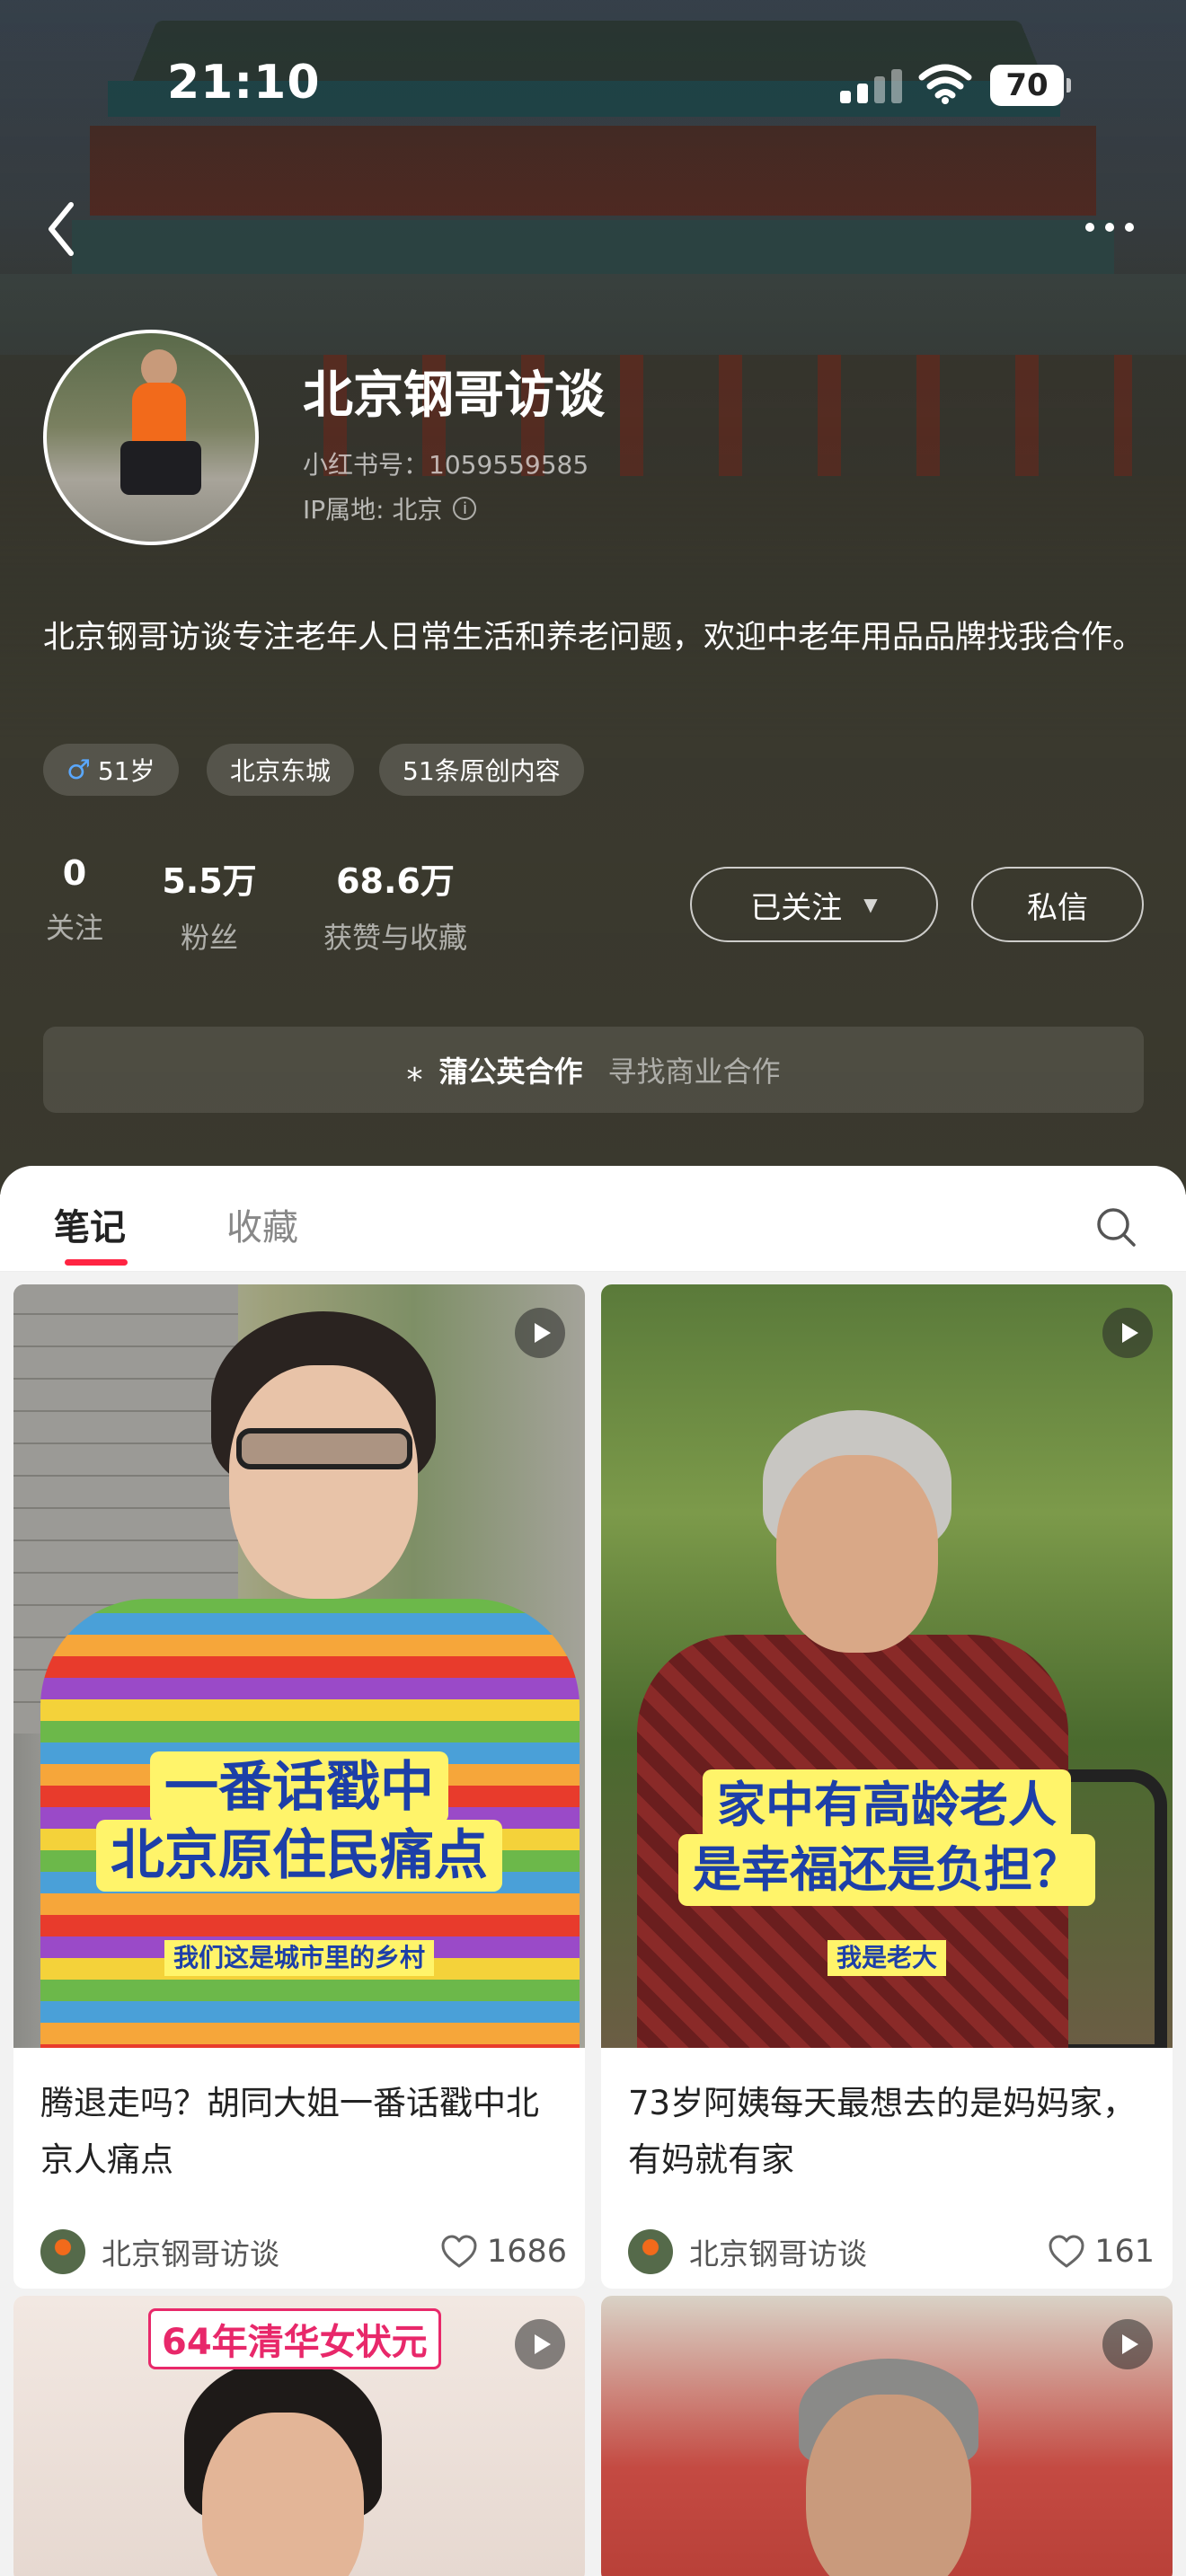  Describe the element at coordinates (481, 770) in the screenshot. I see `tag-original-count: 51条原创内容` at that location.